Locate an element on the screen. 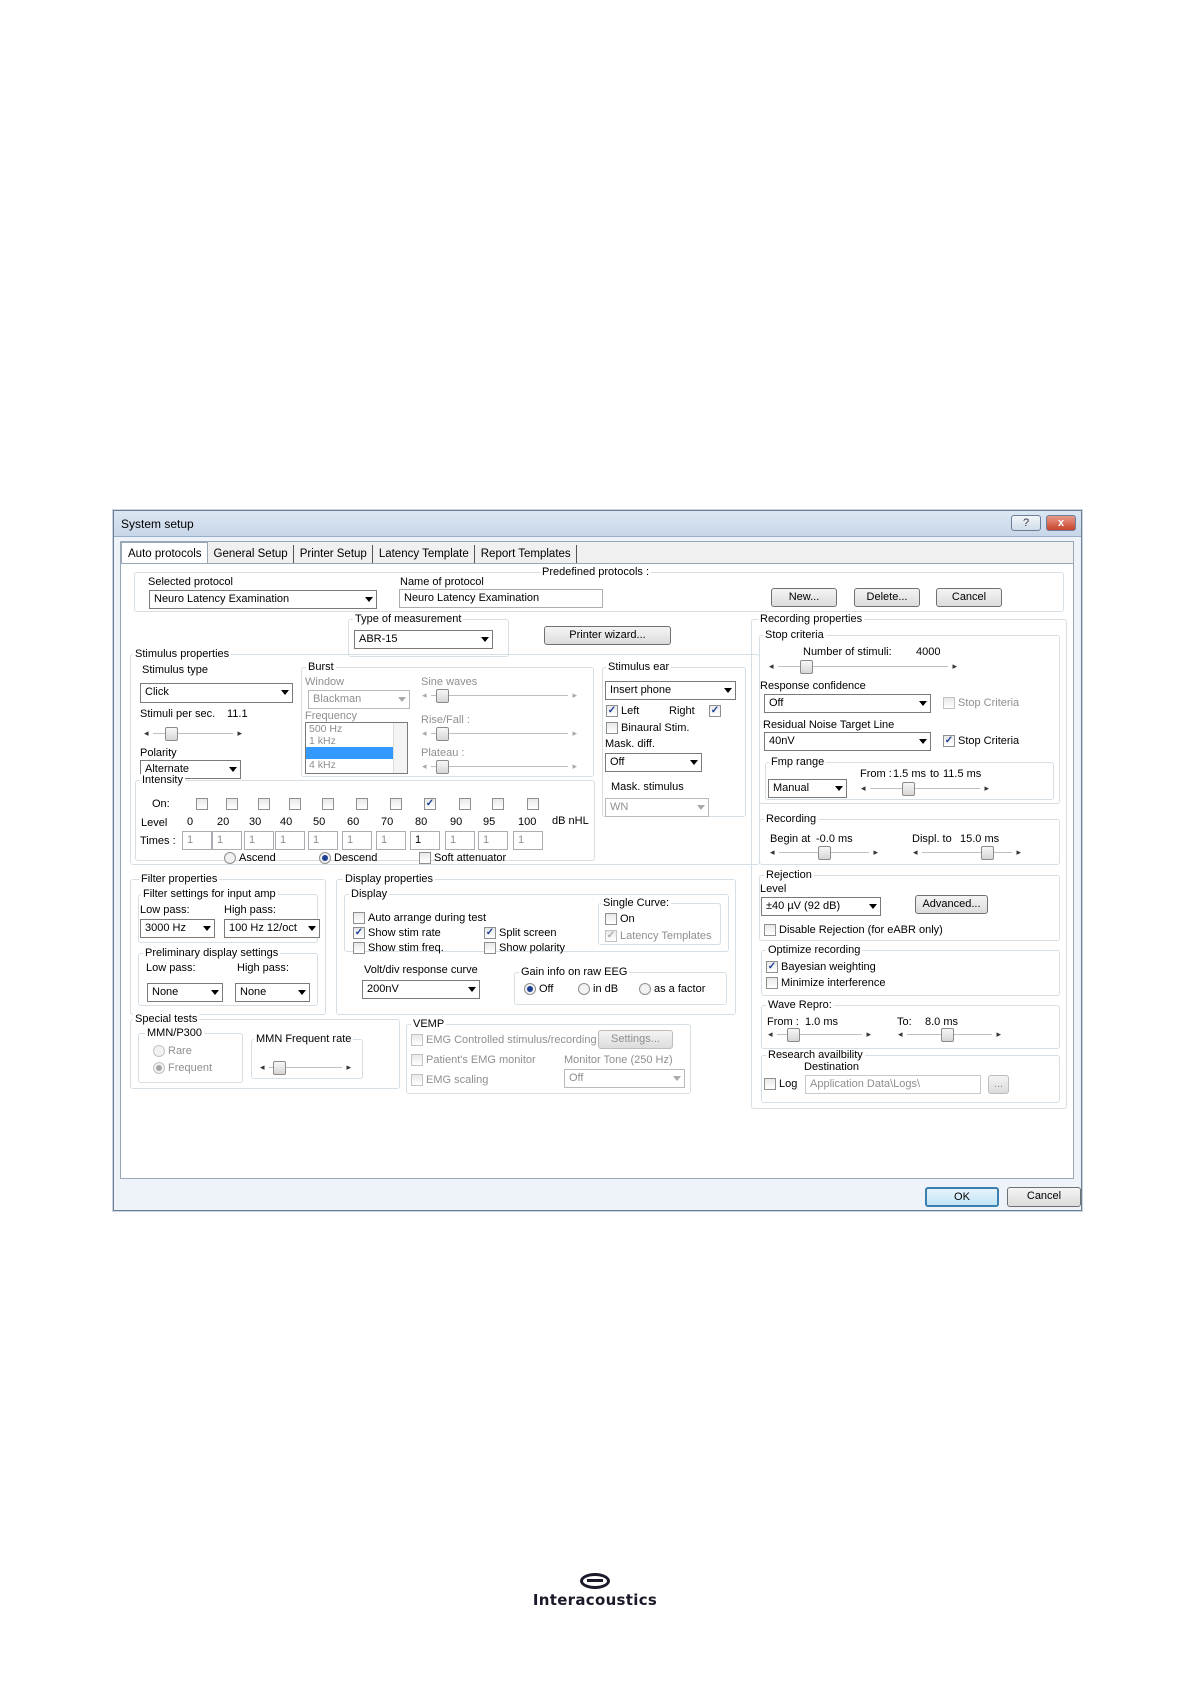  ascend-radio is located at coordinates (230, 858).